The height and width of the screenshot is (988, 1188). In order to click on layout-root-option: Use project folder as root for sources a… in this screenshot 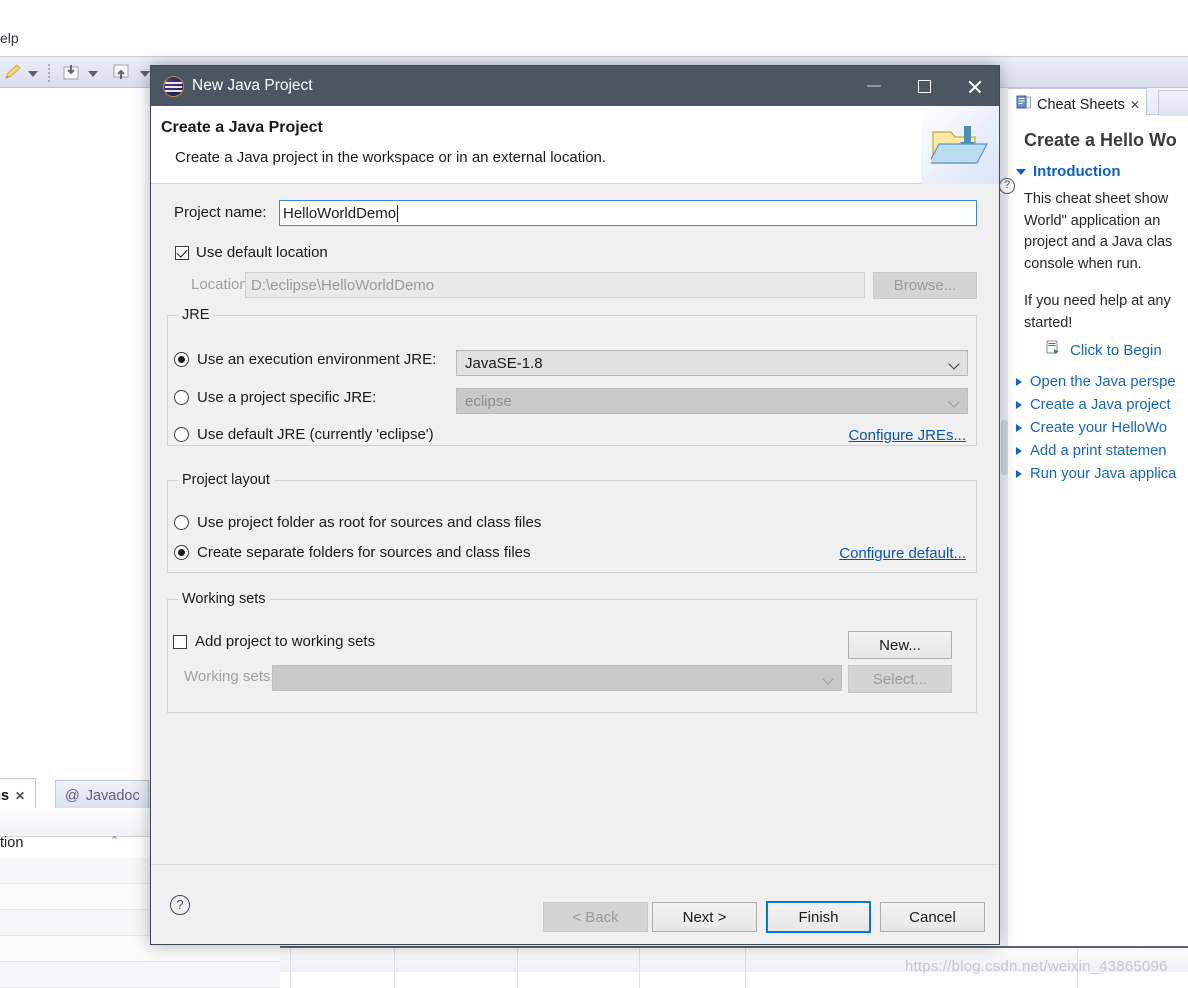, I will do `click(357, 522)`.